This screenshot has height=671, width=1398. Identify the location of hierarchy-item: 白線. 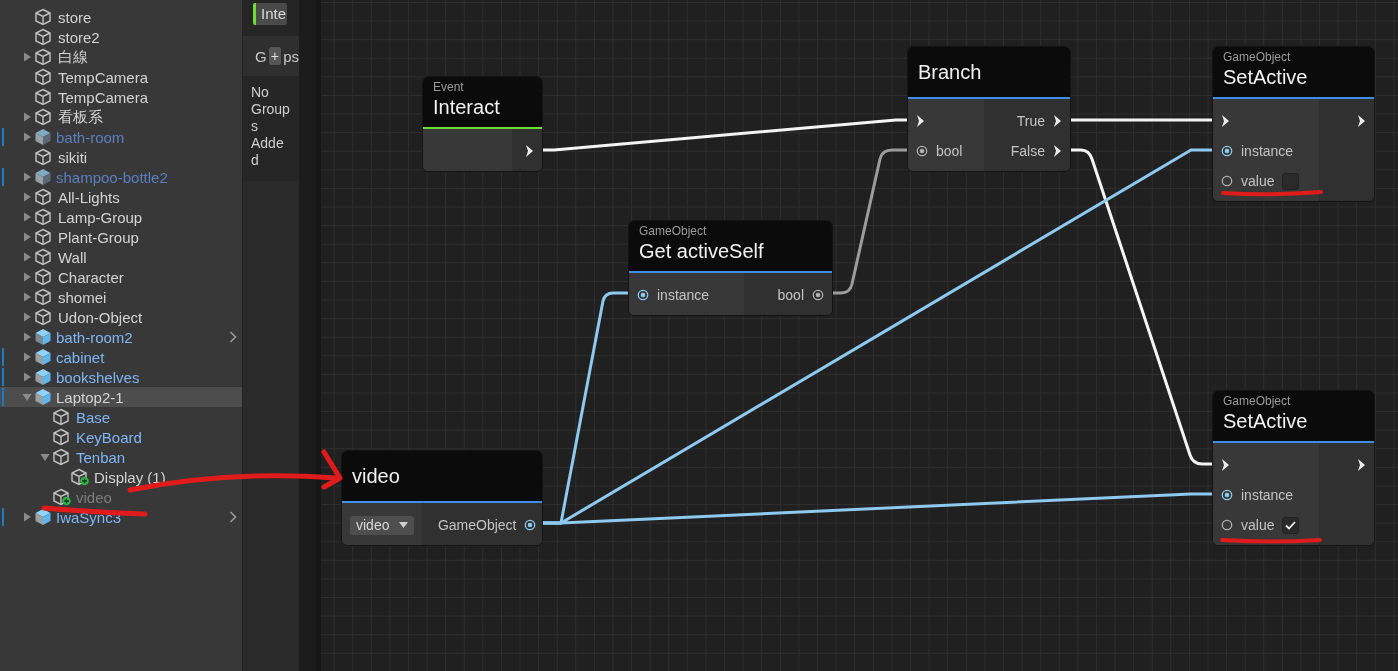
(121, 57).